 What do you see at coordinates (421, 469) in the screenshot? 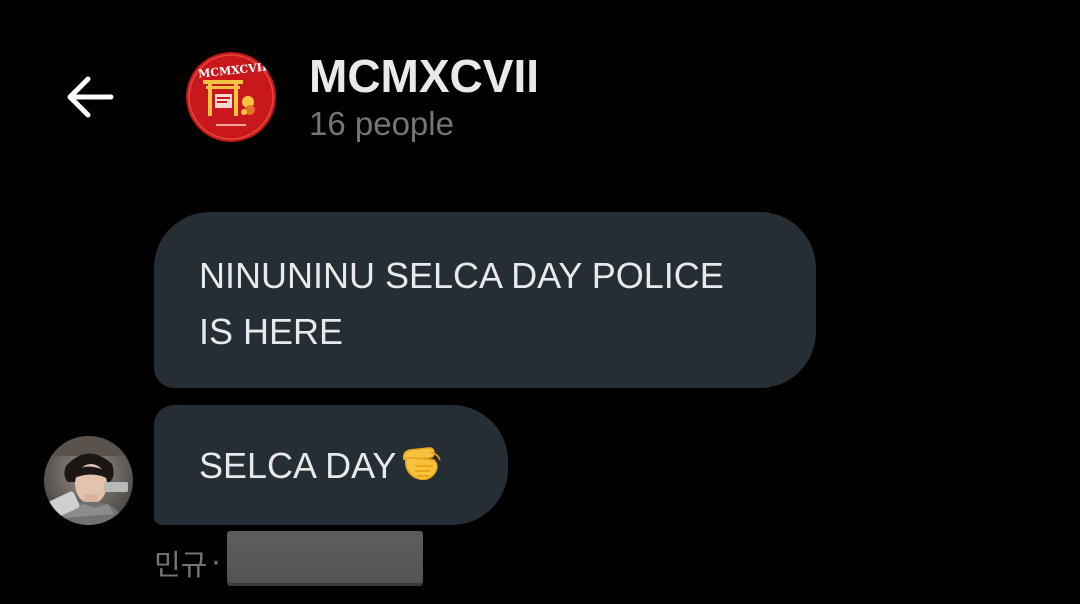
I see `pointing-finger-emoji-icon` at bounding box center [421, 469].